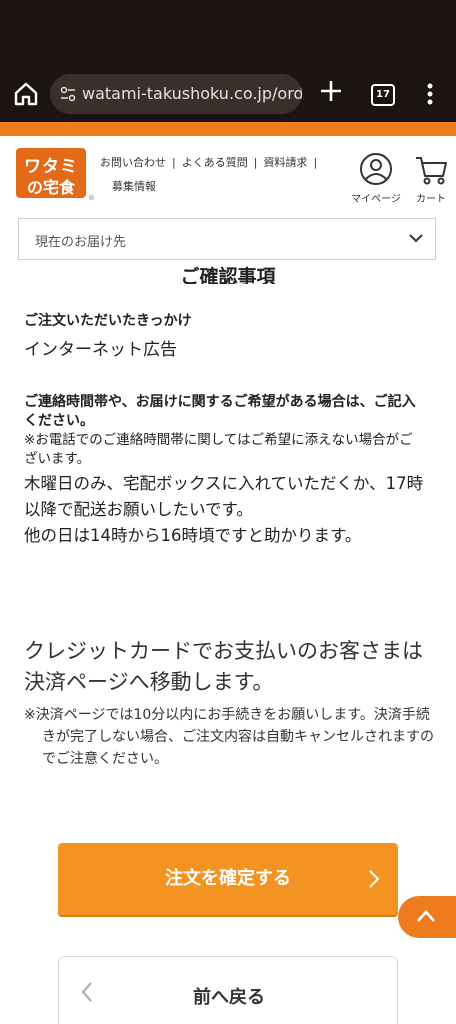  What do you see at coordinates (51, 173) in the screenshot?
I see `site-logo: ワタミ の宅食` at bounding box center [51, 173].